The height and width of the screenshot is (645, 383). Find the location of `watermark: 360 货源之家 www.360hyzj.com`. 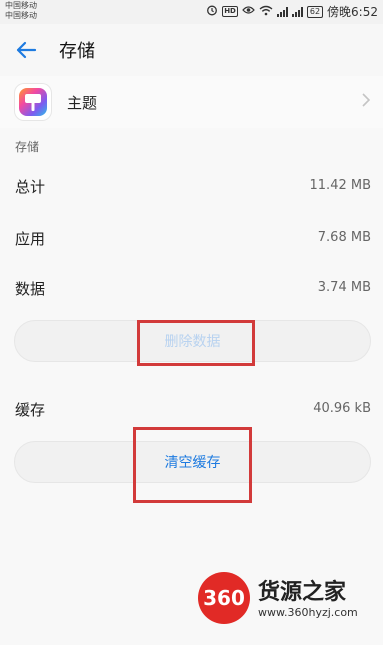

watermark: 360 货源之家 www.360hyzj.com is located at coordinates (288, 599).